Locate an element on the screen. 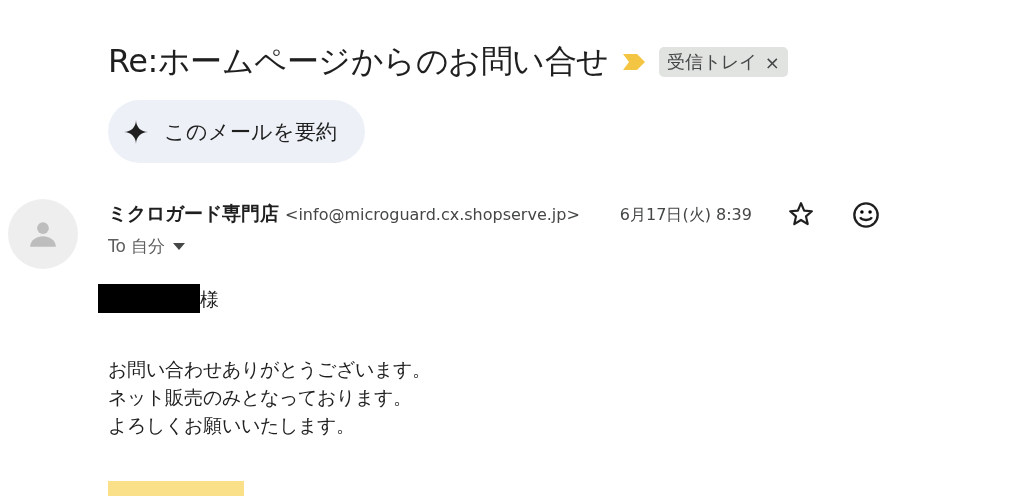  sender-email: <info@microguard.cx.shopserve.jp> is located at coordinates (432, 214).